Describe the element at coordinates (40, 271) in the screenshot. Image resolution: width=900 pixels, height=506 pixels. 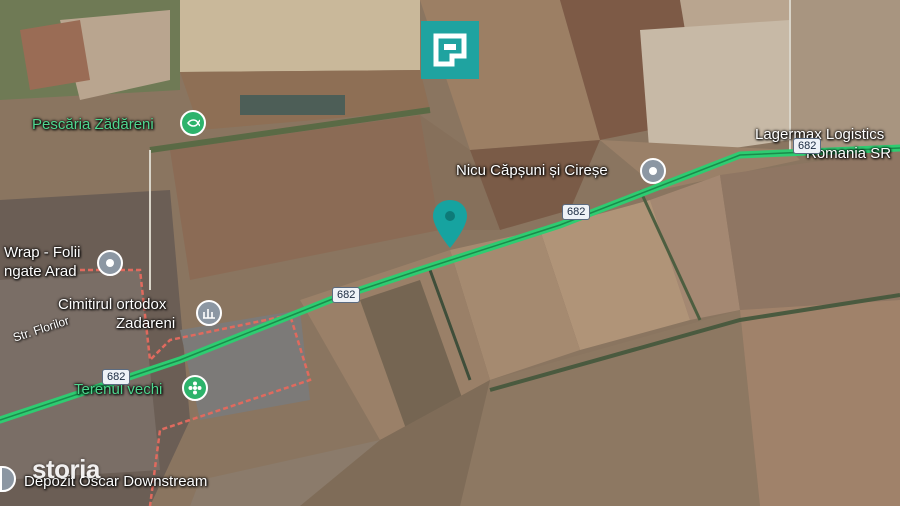
I see `poi-wrap-label-line2: ngate Arad` at that location.